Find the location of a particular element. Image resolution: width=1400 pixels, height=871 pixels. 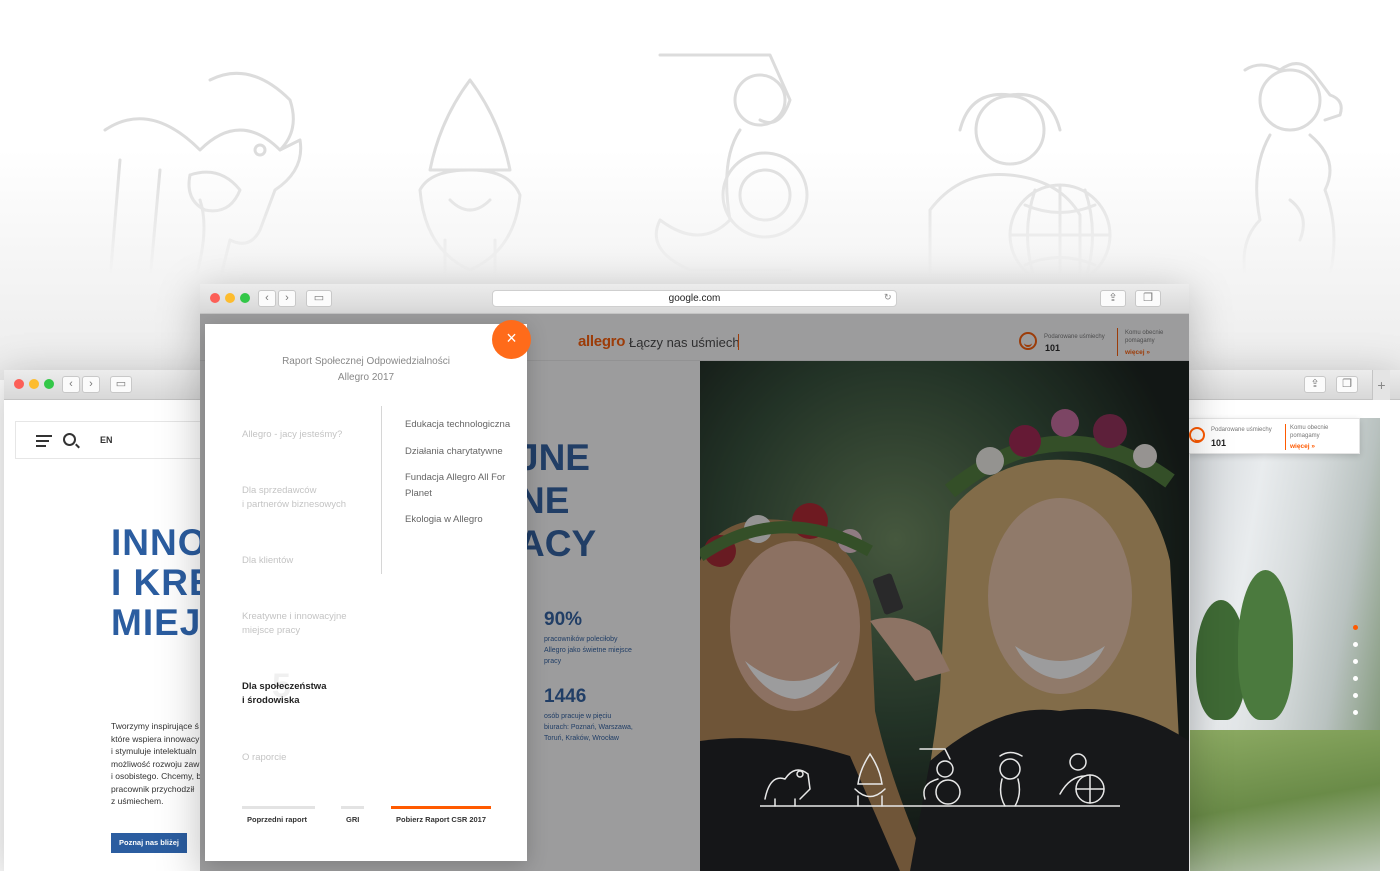

menu-divider is located at coordinates (381, 490).